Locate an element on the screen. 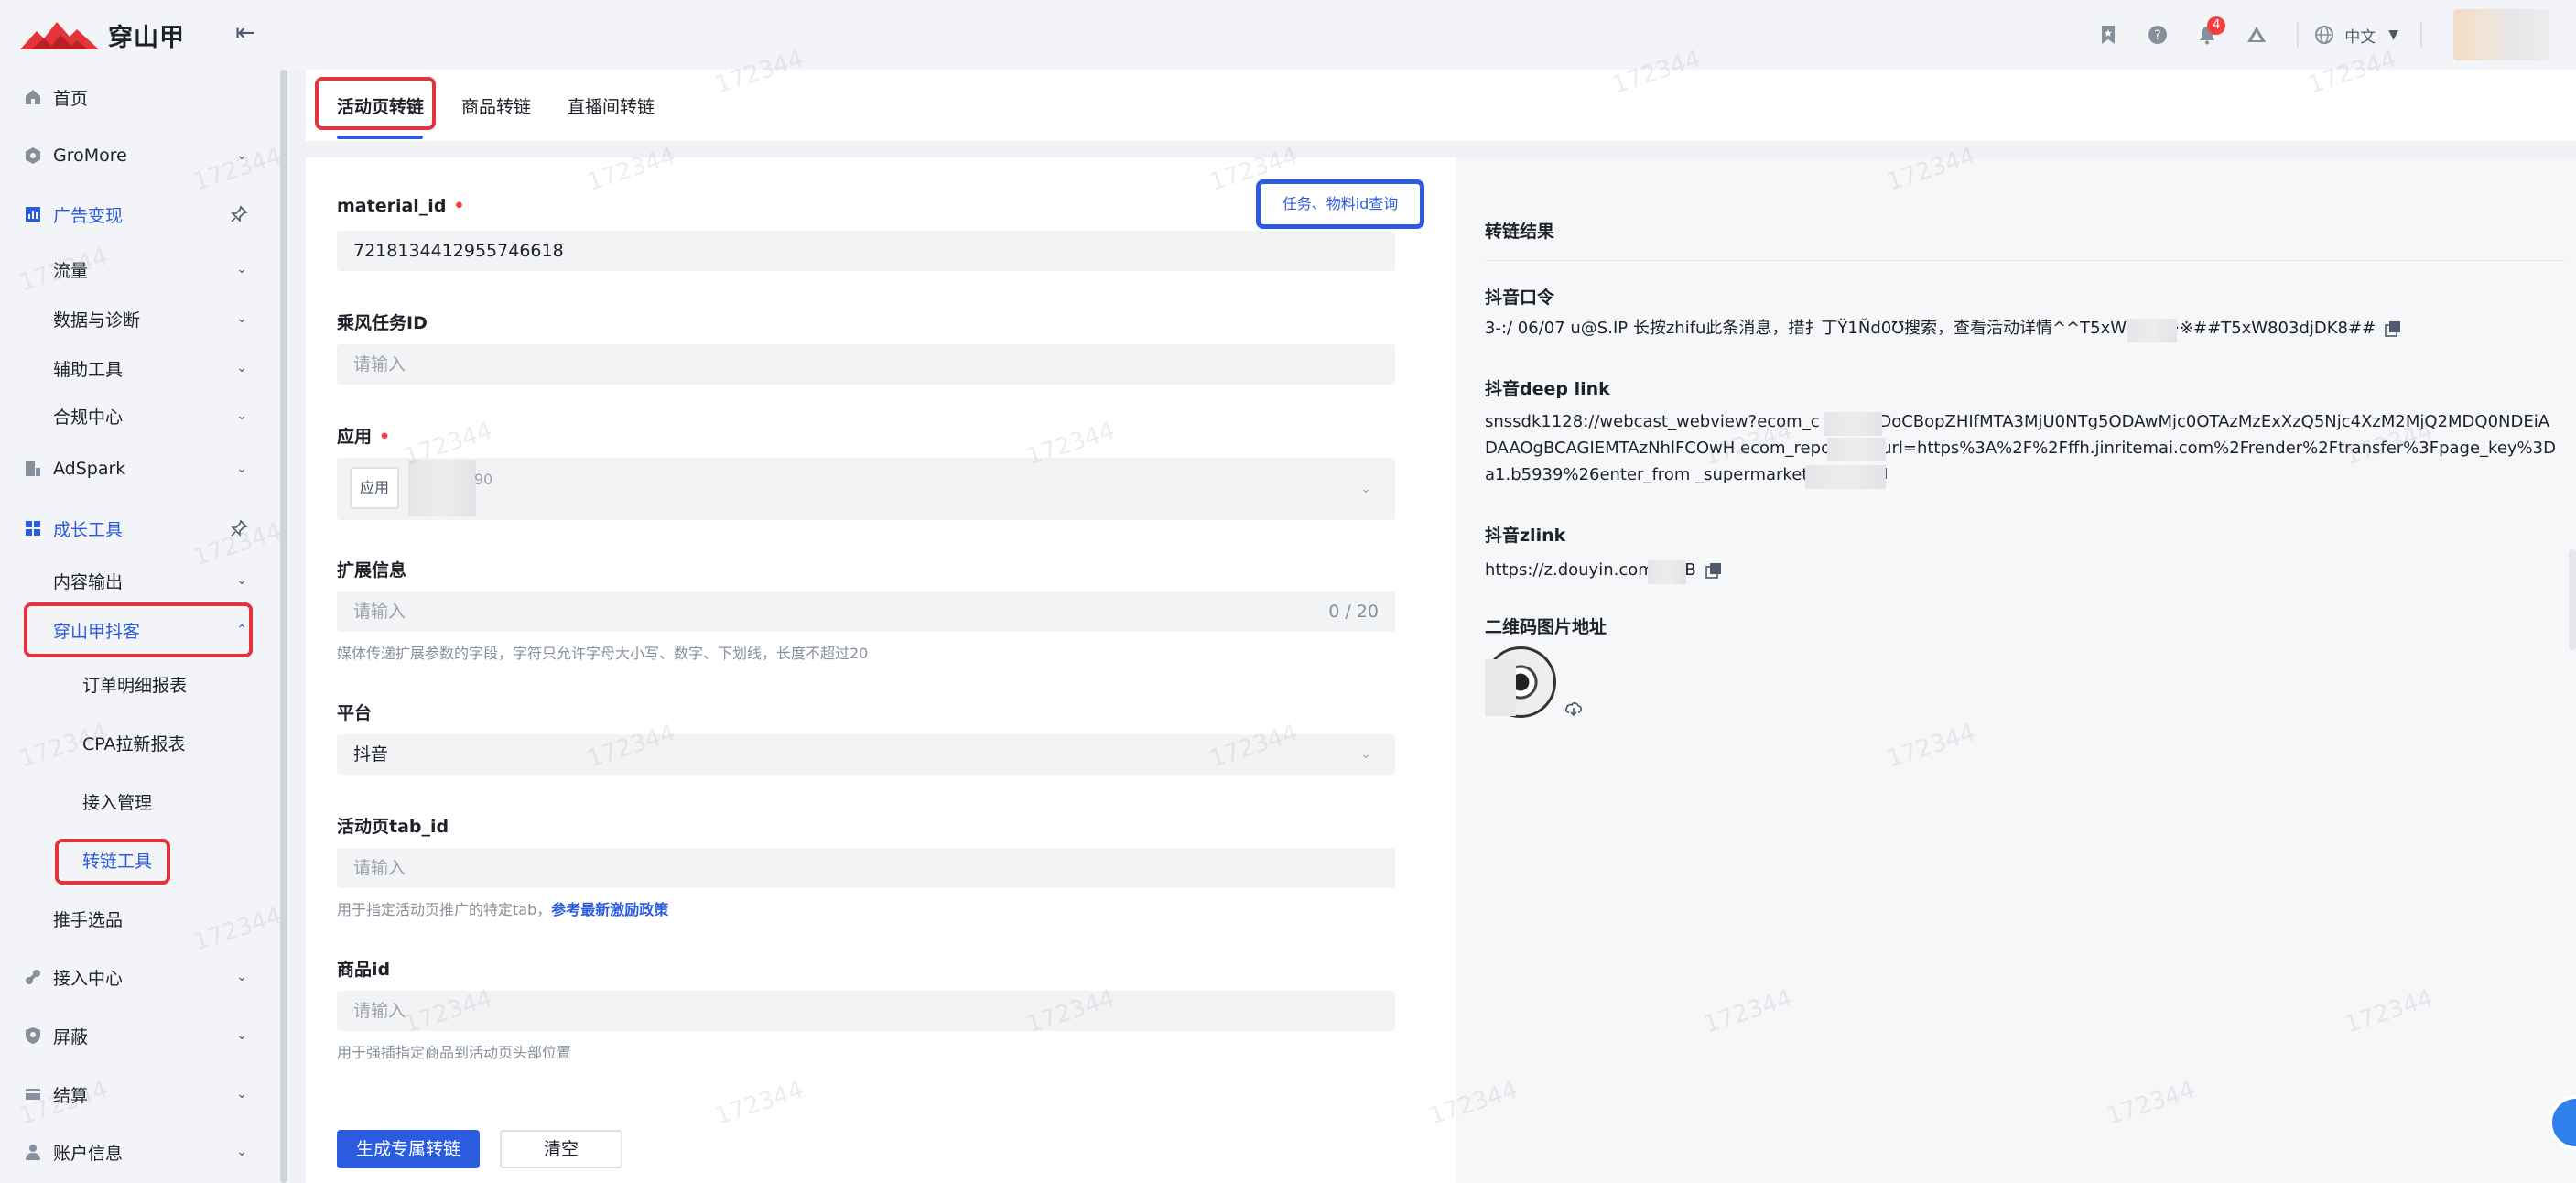  help-icon: ? is located at coordinates (2158, 34).